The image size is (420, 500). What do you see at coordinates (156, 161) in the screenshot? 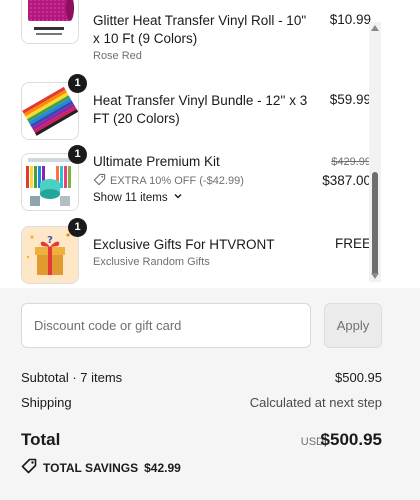
I see `item-title: Ultimate Premium Kit` at bounding box center [156, 161].